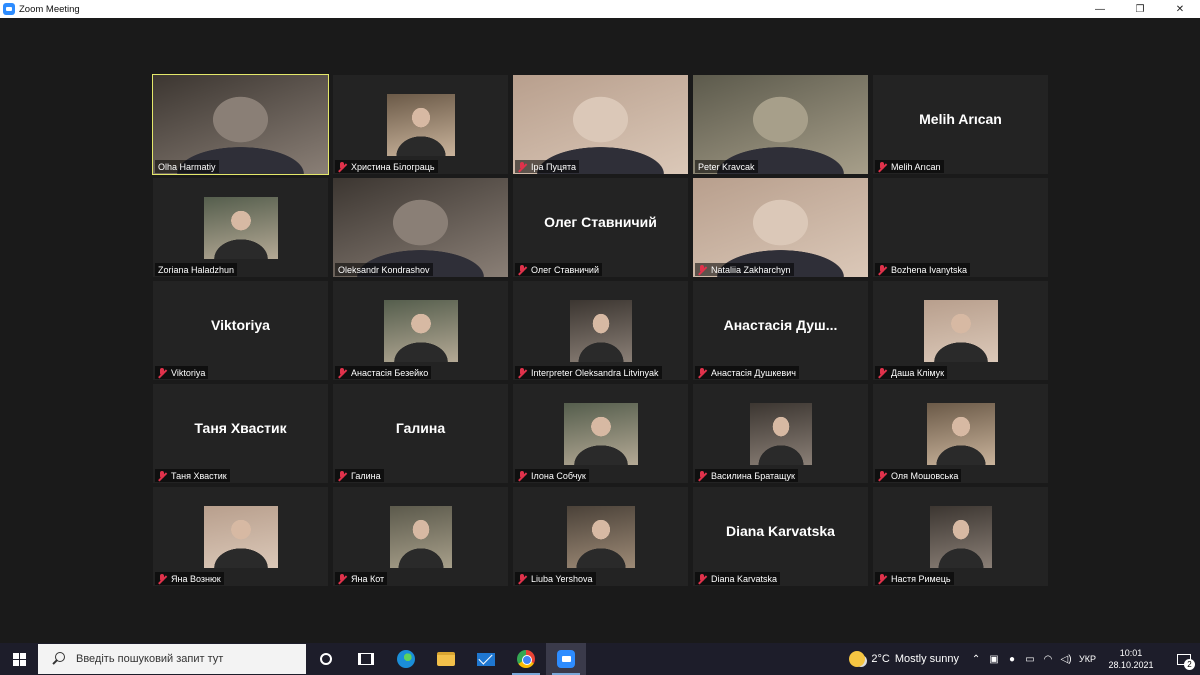  I want to click on taskbar-search-box: Введіть пошуковий запит тут, so click(172, 659).